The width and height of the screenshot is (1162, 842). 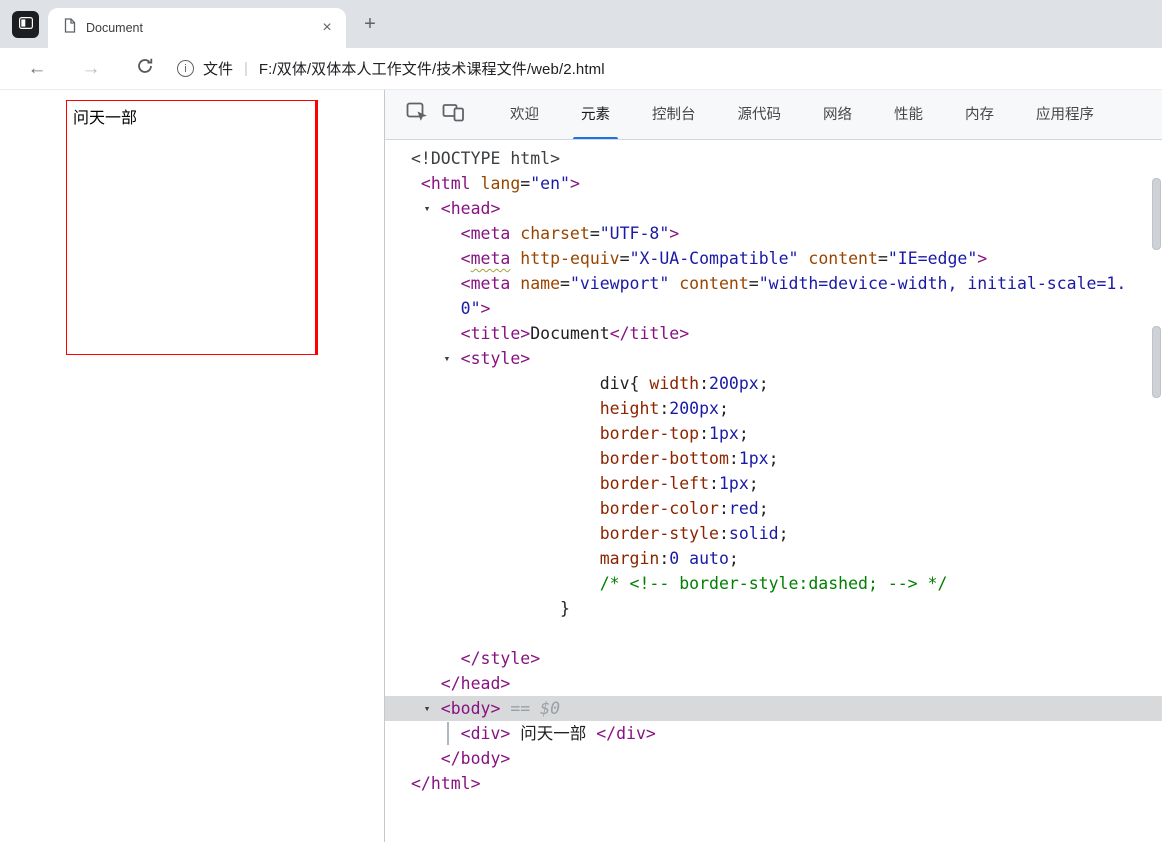 I want to click on devtools-tab-performance: 性能, so click(x=908, y=114).